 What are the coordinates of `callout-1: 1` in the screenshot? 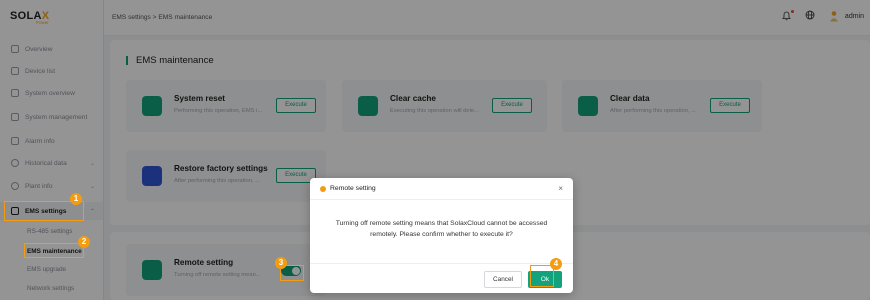 It's located at (76, 199).